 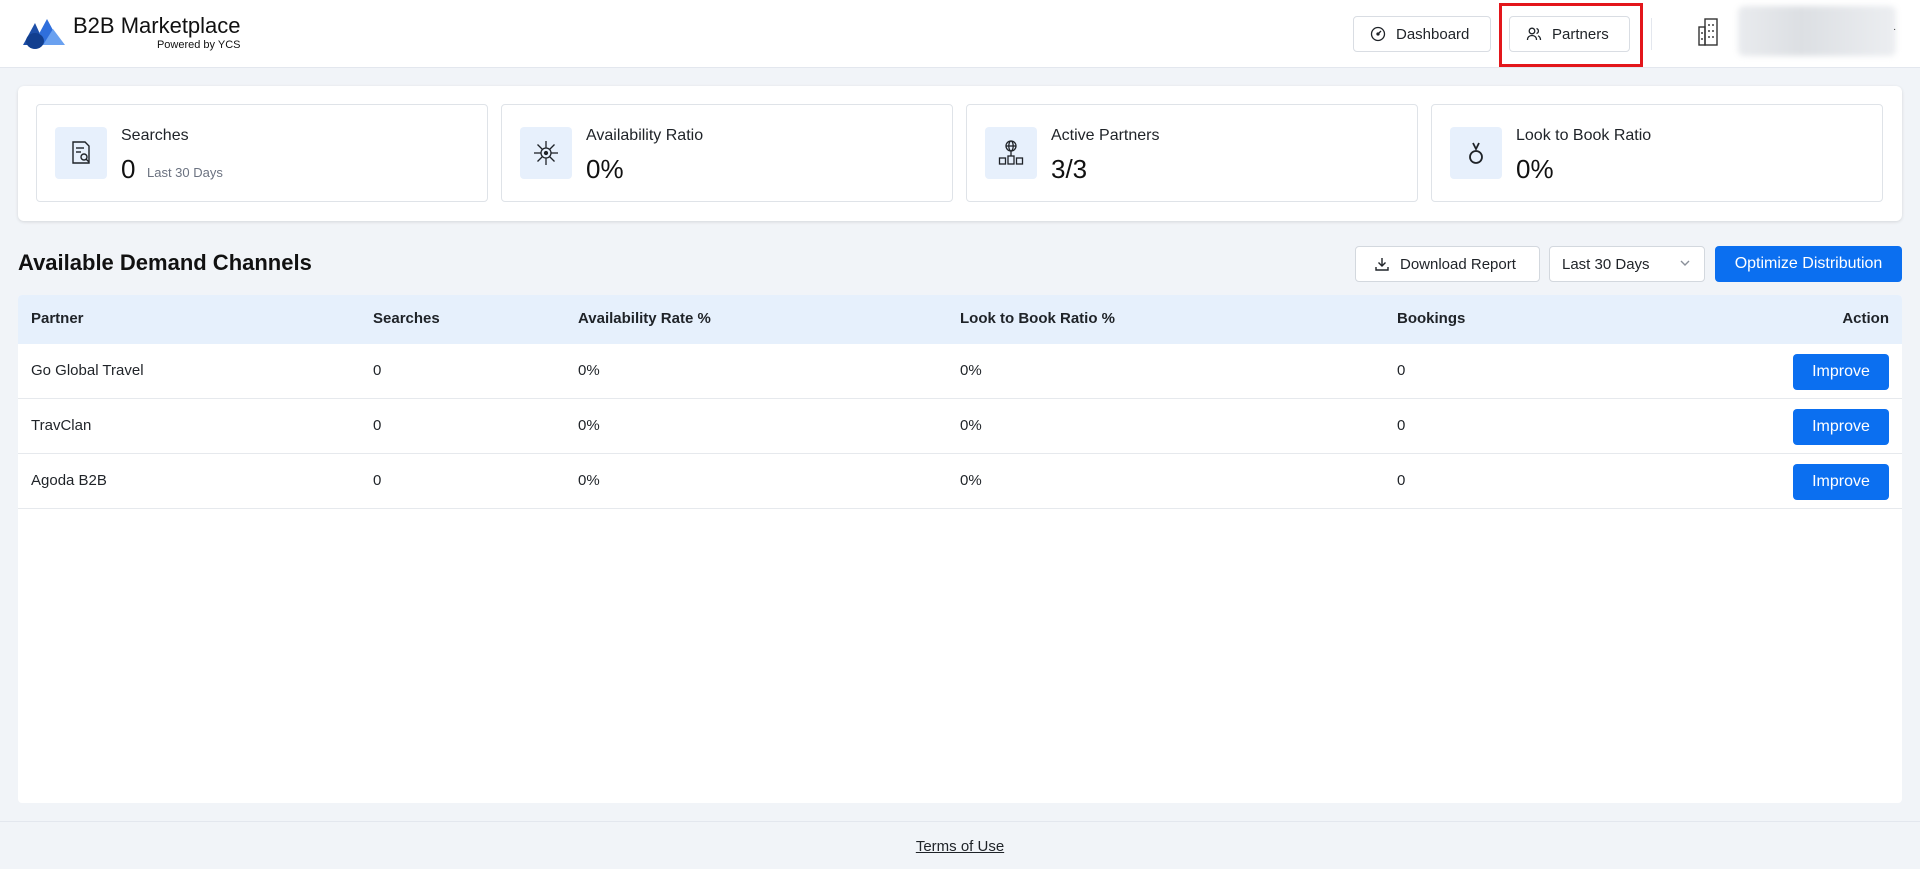 I want to click on gauge-icon, so click(x=1378, y=34).